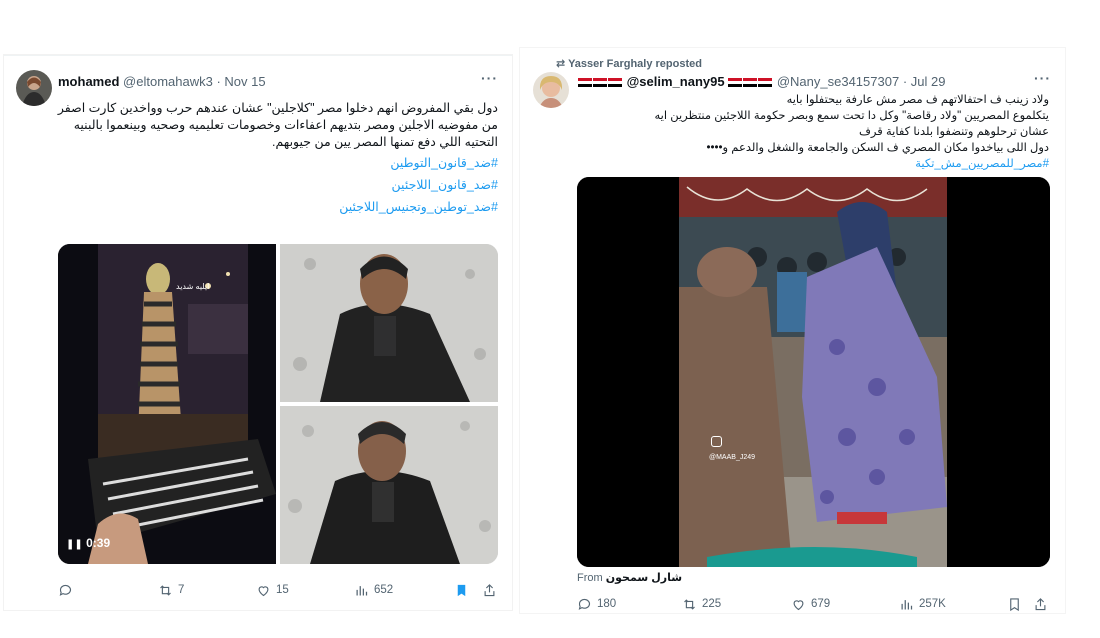 Image resolution: width=1100 pixels, height=638 pixels. Describe the element at coordinates (272, 590) in the screenshot. I see `like-button: 15` at that location.